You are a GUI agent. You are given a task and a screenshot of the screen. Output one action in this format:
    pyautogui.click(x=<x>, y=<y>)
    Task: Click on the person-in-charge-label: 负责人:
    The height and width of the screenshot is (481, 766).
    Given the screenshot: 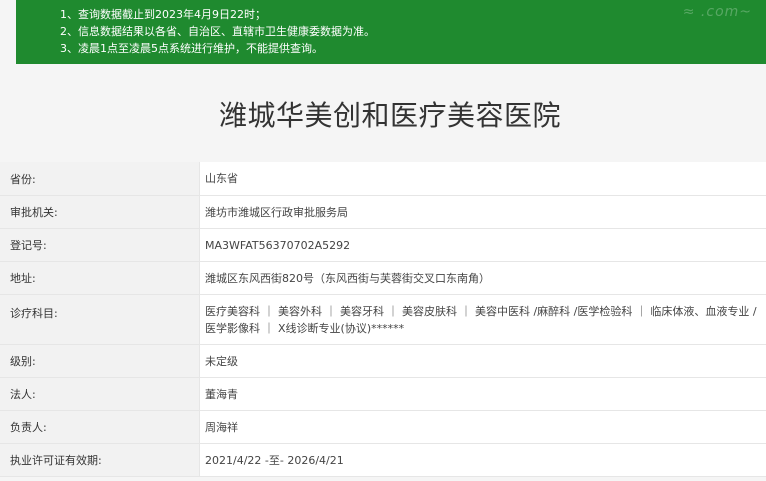 What is the action you would take?
    pyautogui.click(x=100, y=427)
    